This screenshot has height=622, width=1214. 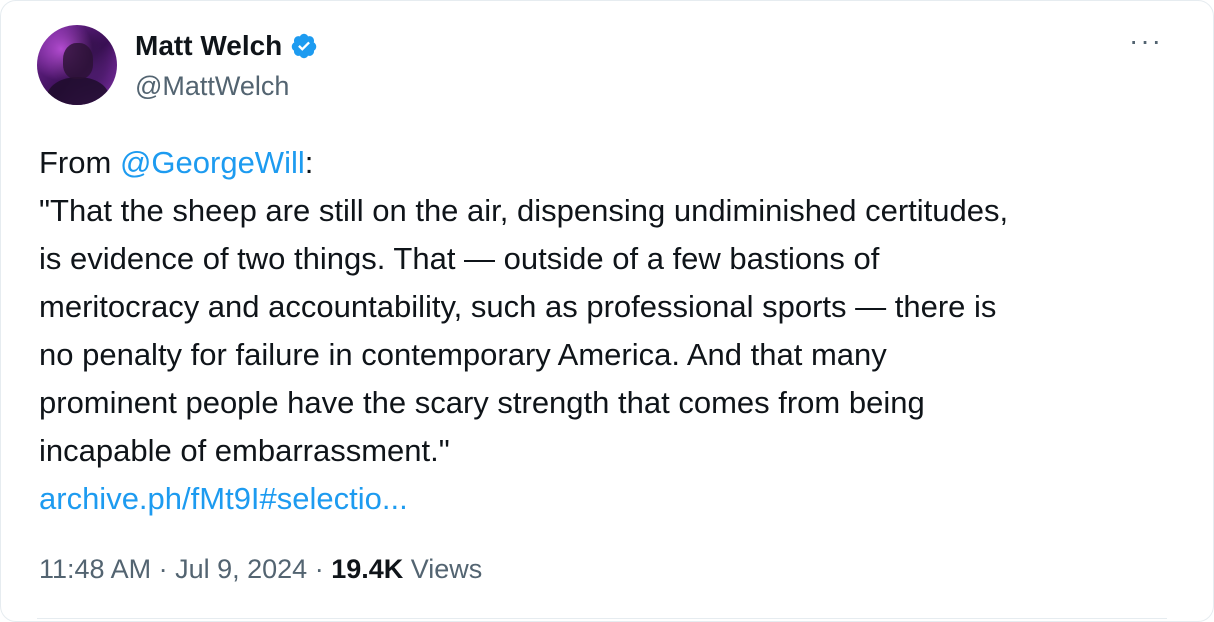 I want to click on verified-badge-icon, so click(x=304, y=46).